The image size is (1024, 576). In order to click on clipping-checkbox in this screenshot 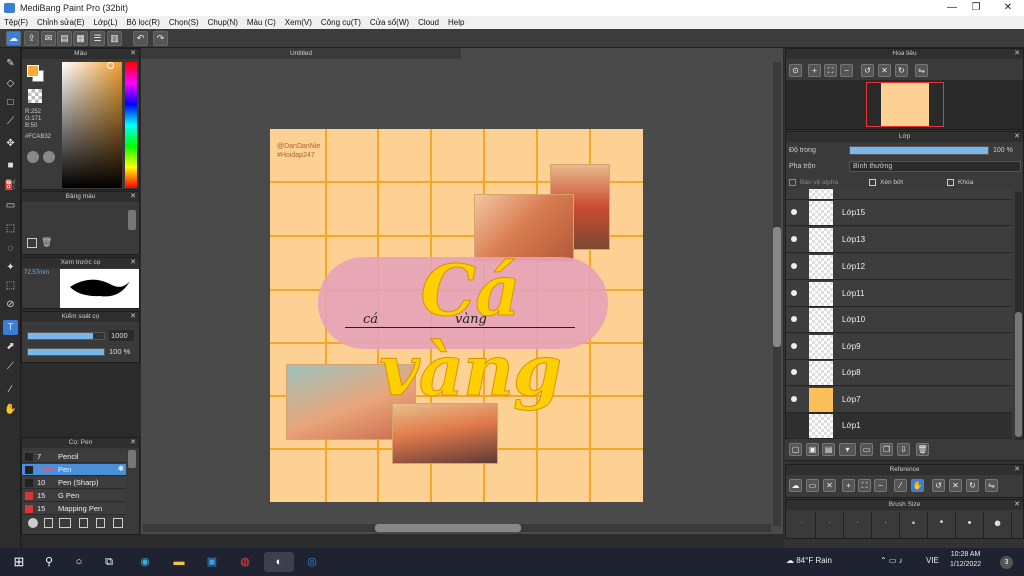, I will do `click(872, 182)`.